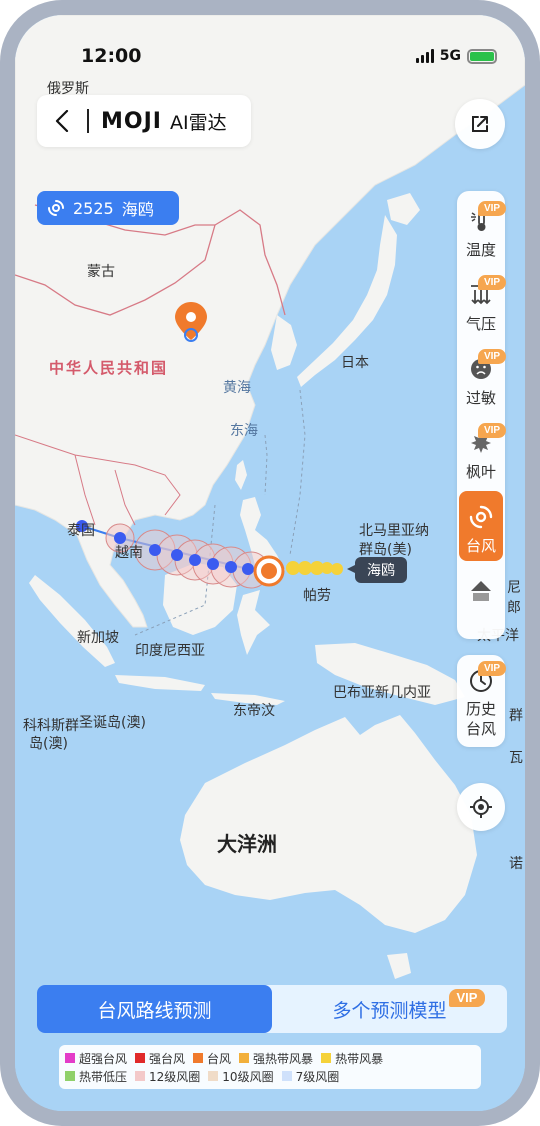 Image resolution: width=540 pixels, height=1126 pixels. I want to click on tool-label: 台风, so click(480, 546).